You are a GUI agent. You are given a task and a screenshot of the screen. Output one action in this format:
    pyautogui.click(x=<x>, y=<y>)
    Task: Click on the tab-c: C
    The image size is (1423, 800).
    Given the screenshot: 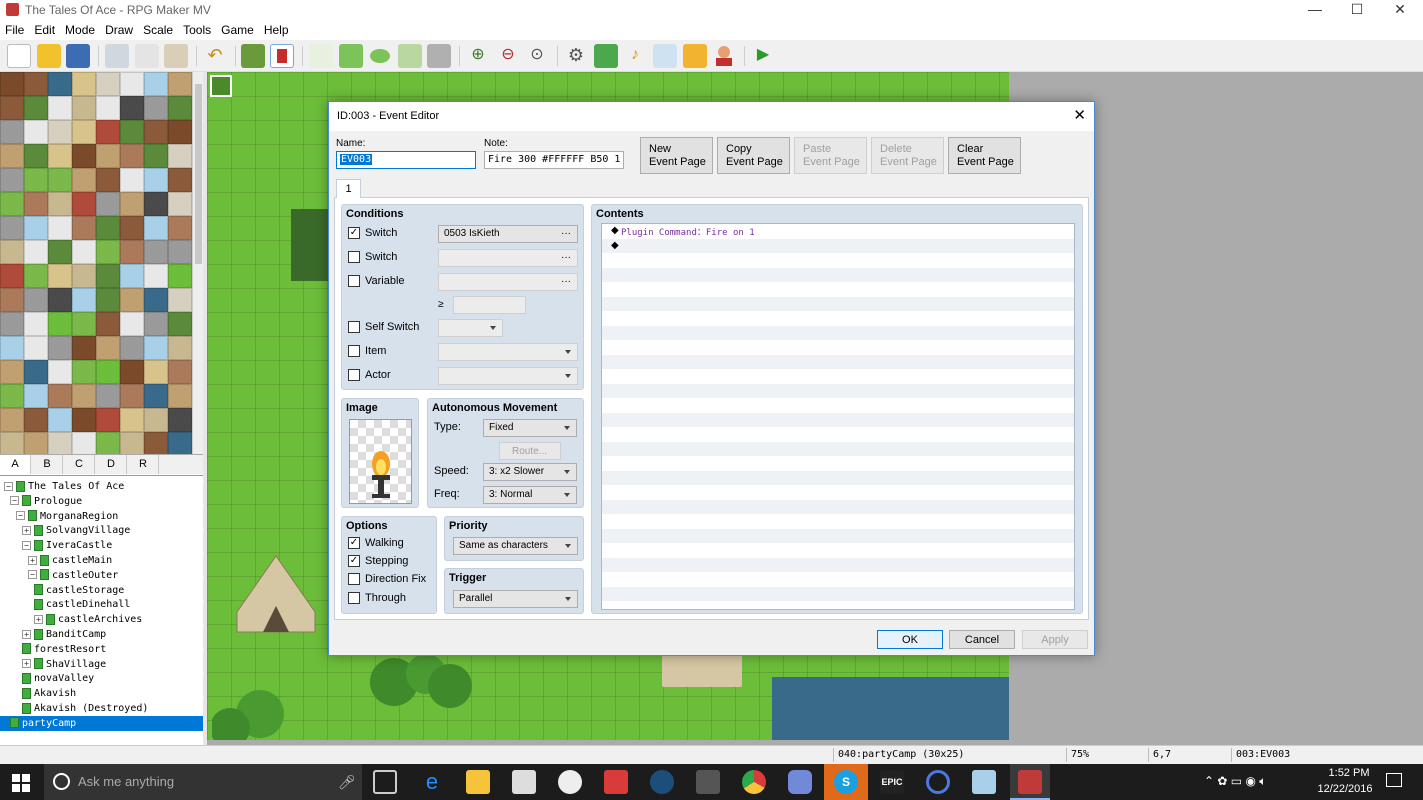 What is the action you would take?
    pyautogui.click(x=79, y=464)
    